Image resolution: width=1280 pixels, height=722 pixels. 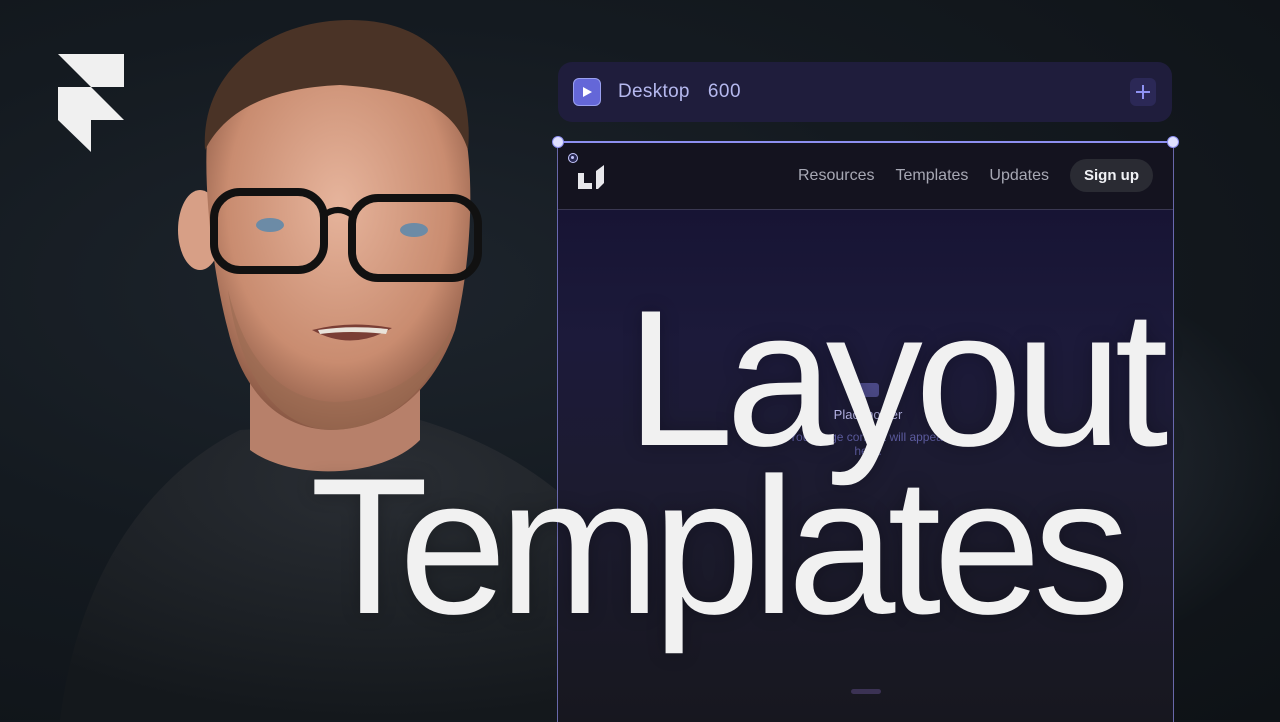 What do you see at coordinates (865, 92) in the screenshot?
I see `breakpoint-toolbar: Desktop 600` at bounding box center [865, 92].